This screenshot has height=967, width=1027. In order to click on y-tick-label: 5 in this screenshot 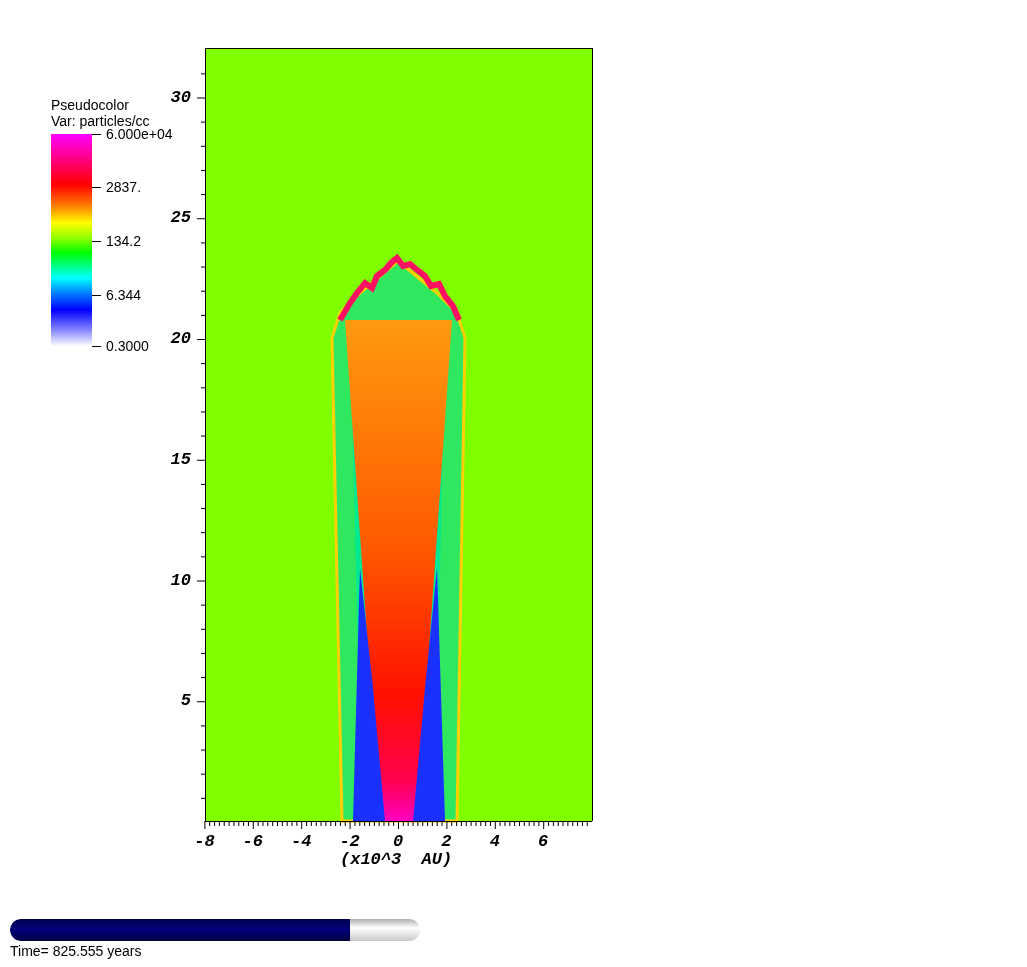, I will do `click(185, 701)`.